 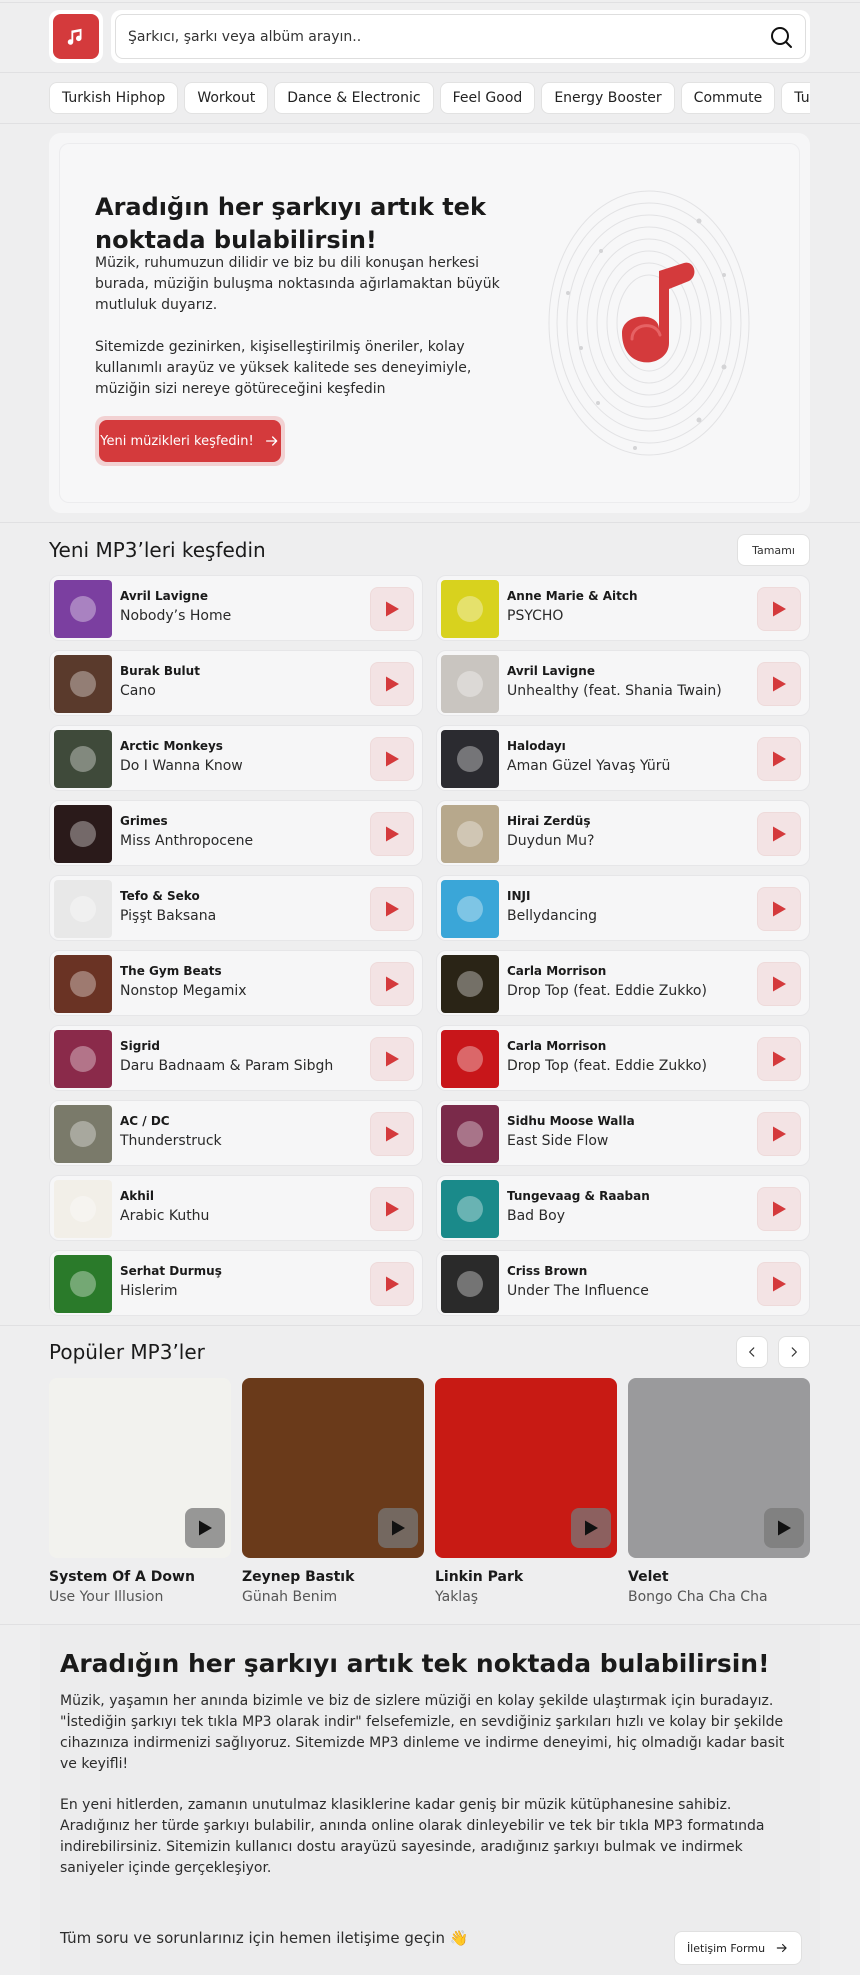 I want to click on music-note-icon, so click(x=76, y=36).